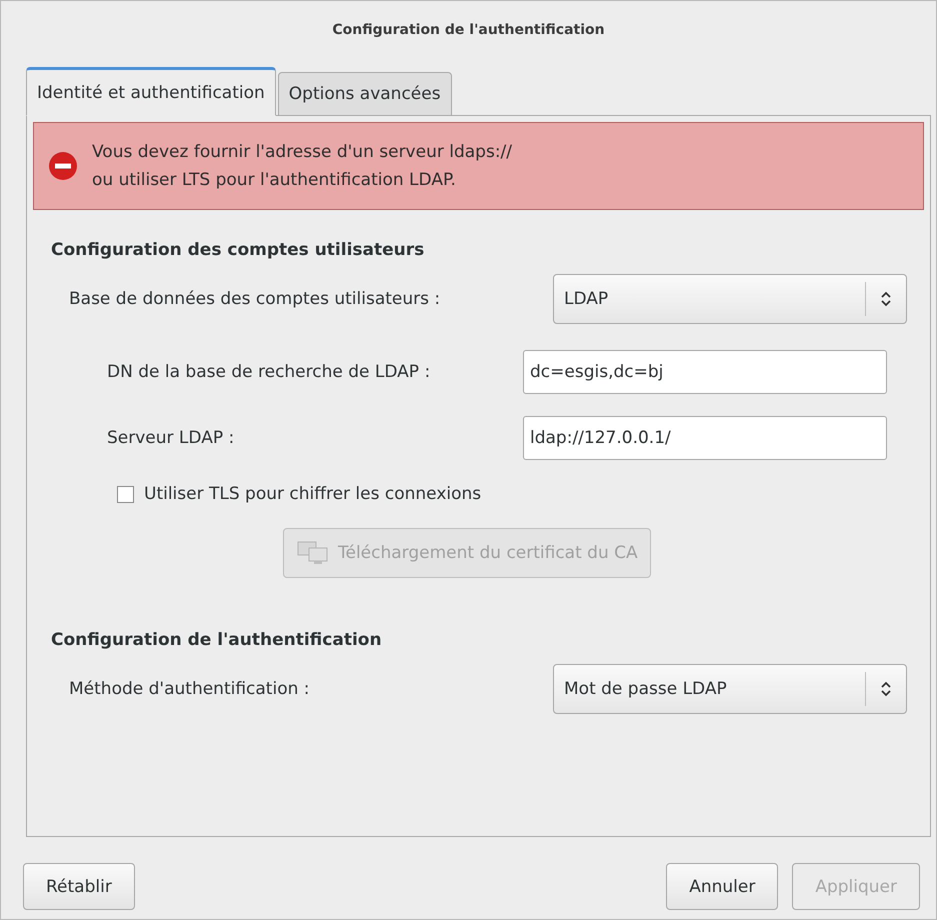 This screenshot has width=937, height=920. What do you see at coordinates (274, 180) in the screenshot?
I see `error-message: ou utiliser LTS pour l'authentification LDAP.` at bounding box center [274, 180].